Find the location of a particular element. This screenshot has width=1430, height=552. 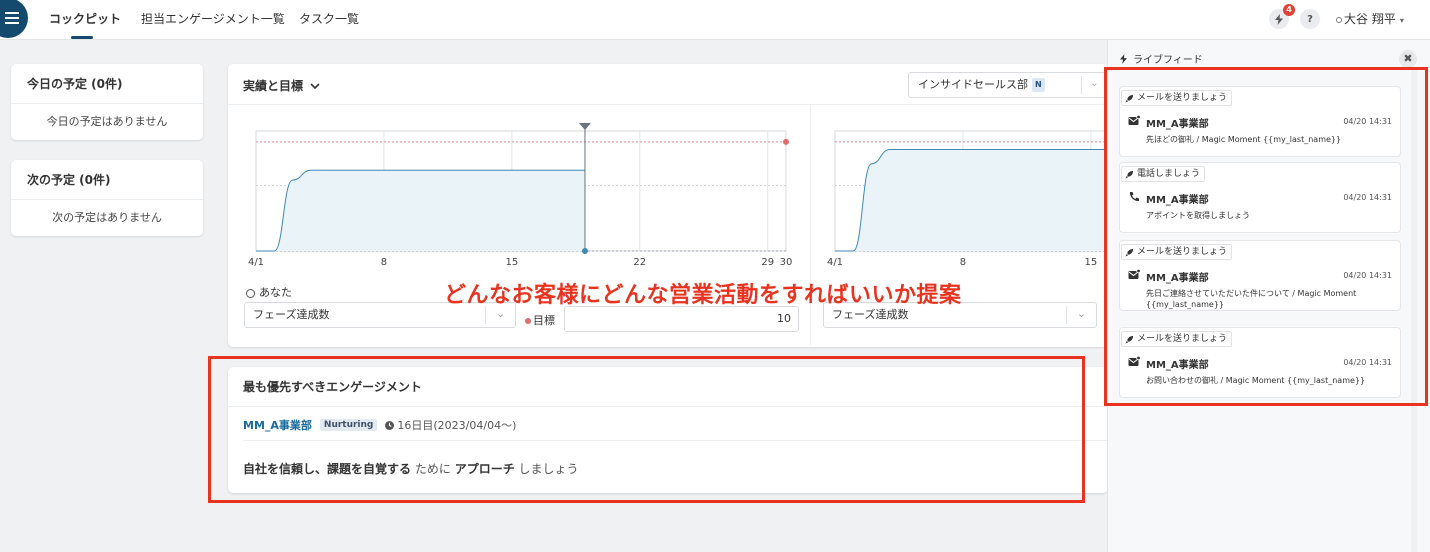

help-button: ? is located at coordinates (1310, 19).